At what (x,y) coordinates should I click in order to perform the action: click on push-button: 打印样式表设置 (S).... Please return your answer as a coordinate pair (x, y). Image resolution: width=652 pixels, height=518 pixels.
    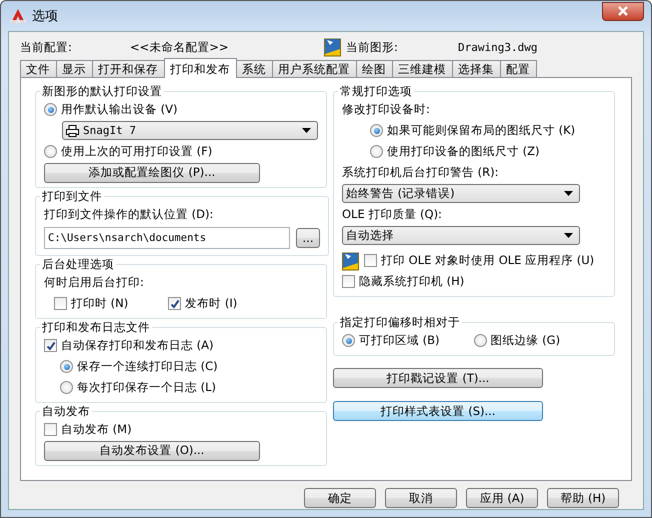
    Looking at the image, I should click on (438, 411).